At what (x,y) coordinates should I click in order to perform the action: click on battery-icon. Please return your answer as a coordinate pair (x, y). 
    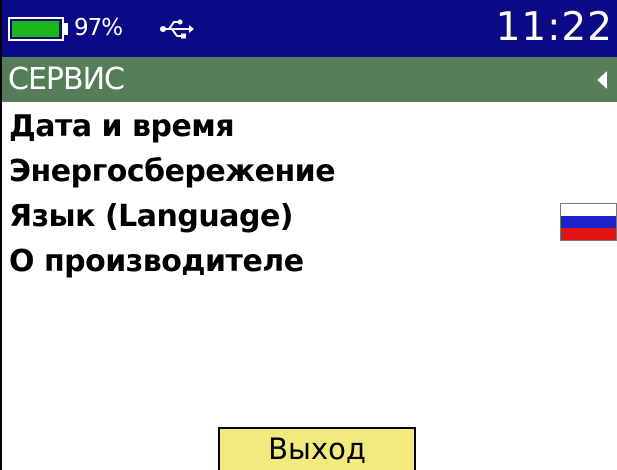
    Looking at the image, I should click on (36, 29).